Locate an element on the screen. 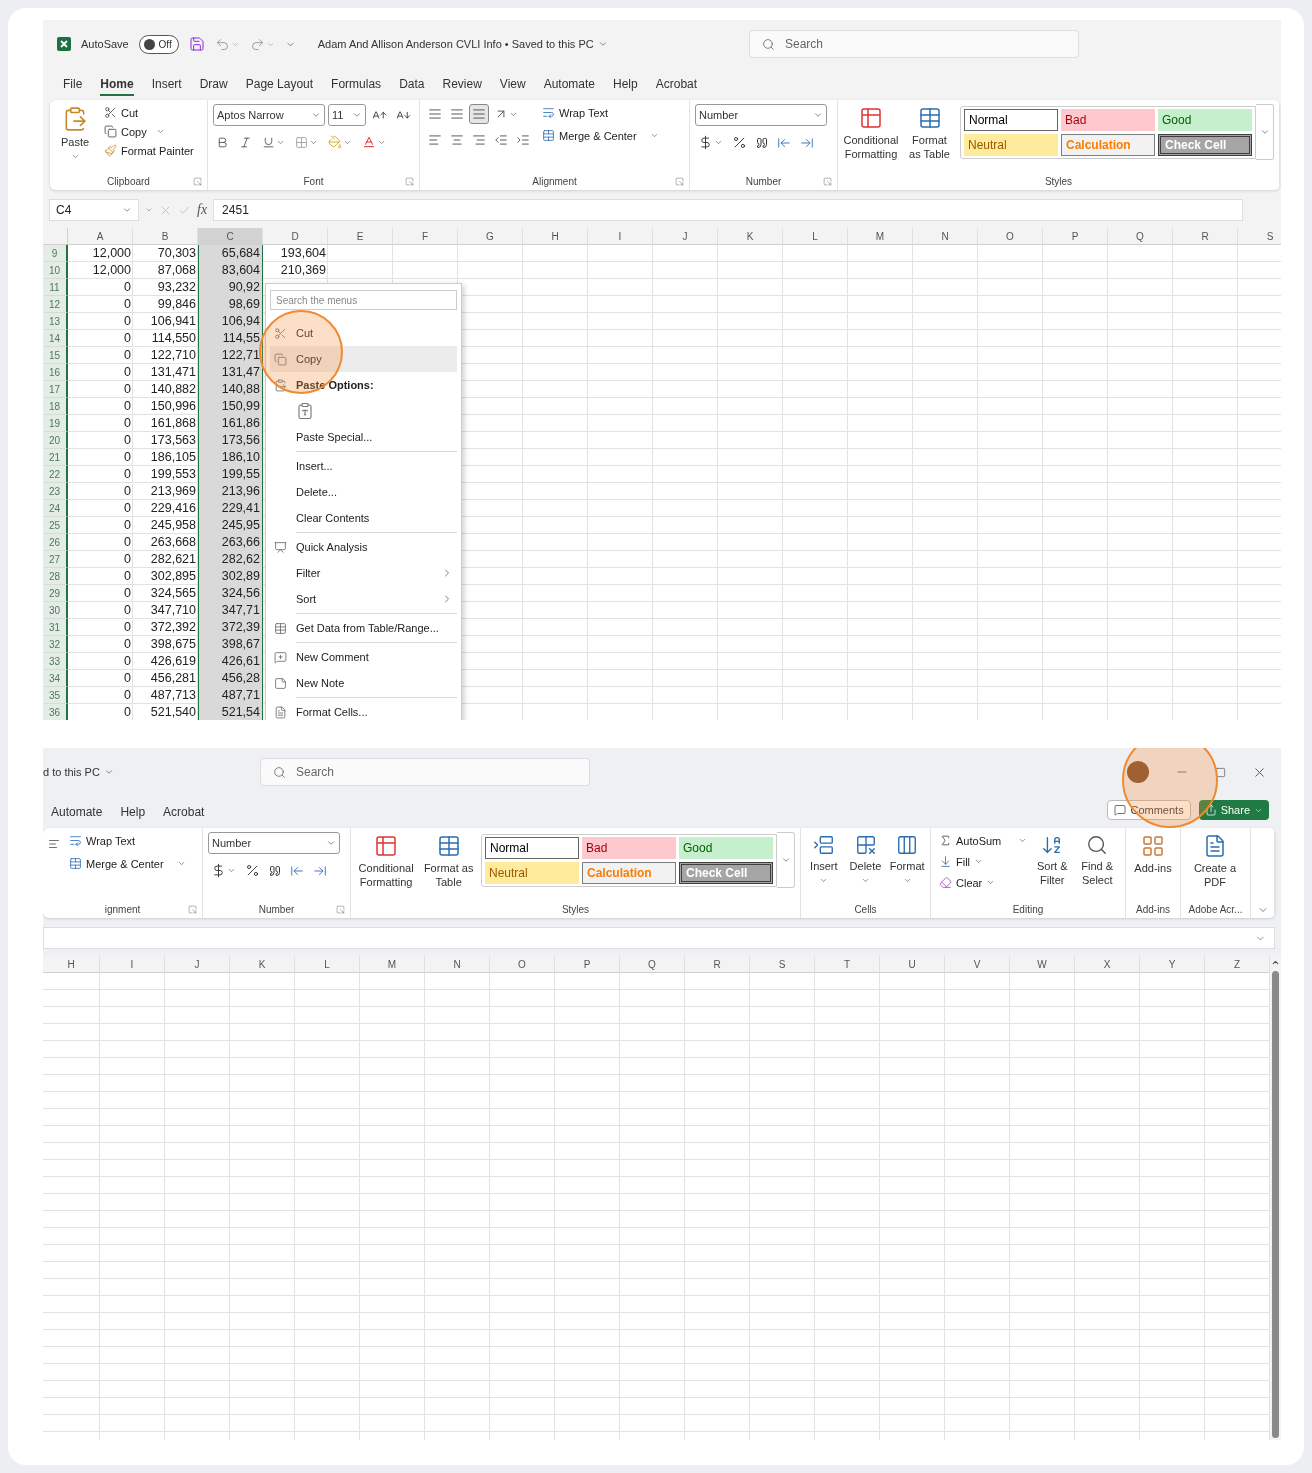  autosum-button: AutoSum is located at coordinates (970, 840).